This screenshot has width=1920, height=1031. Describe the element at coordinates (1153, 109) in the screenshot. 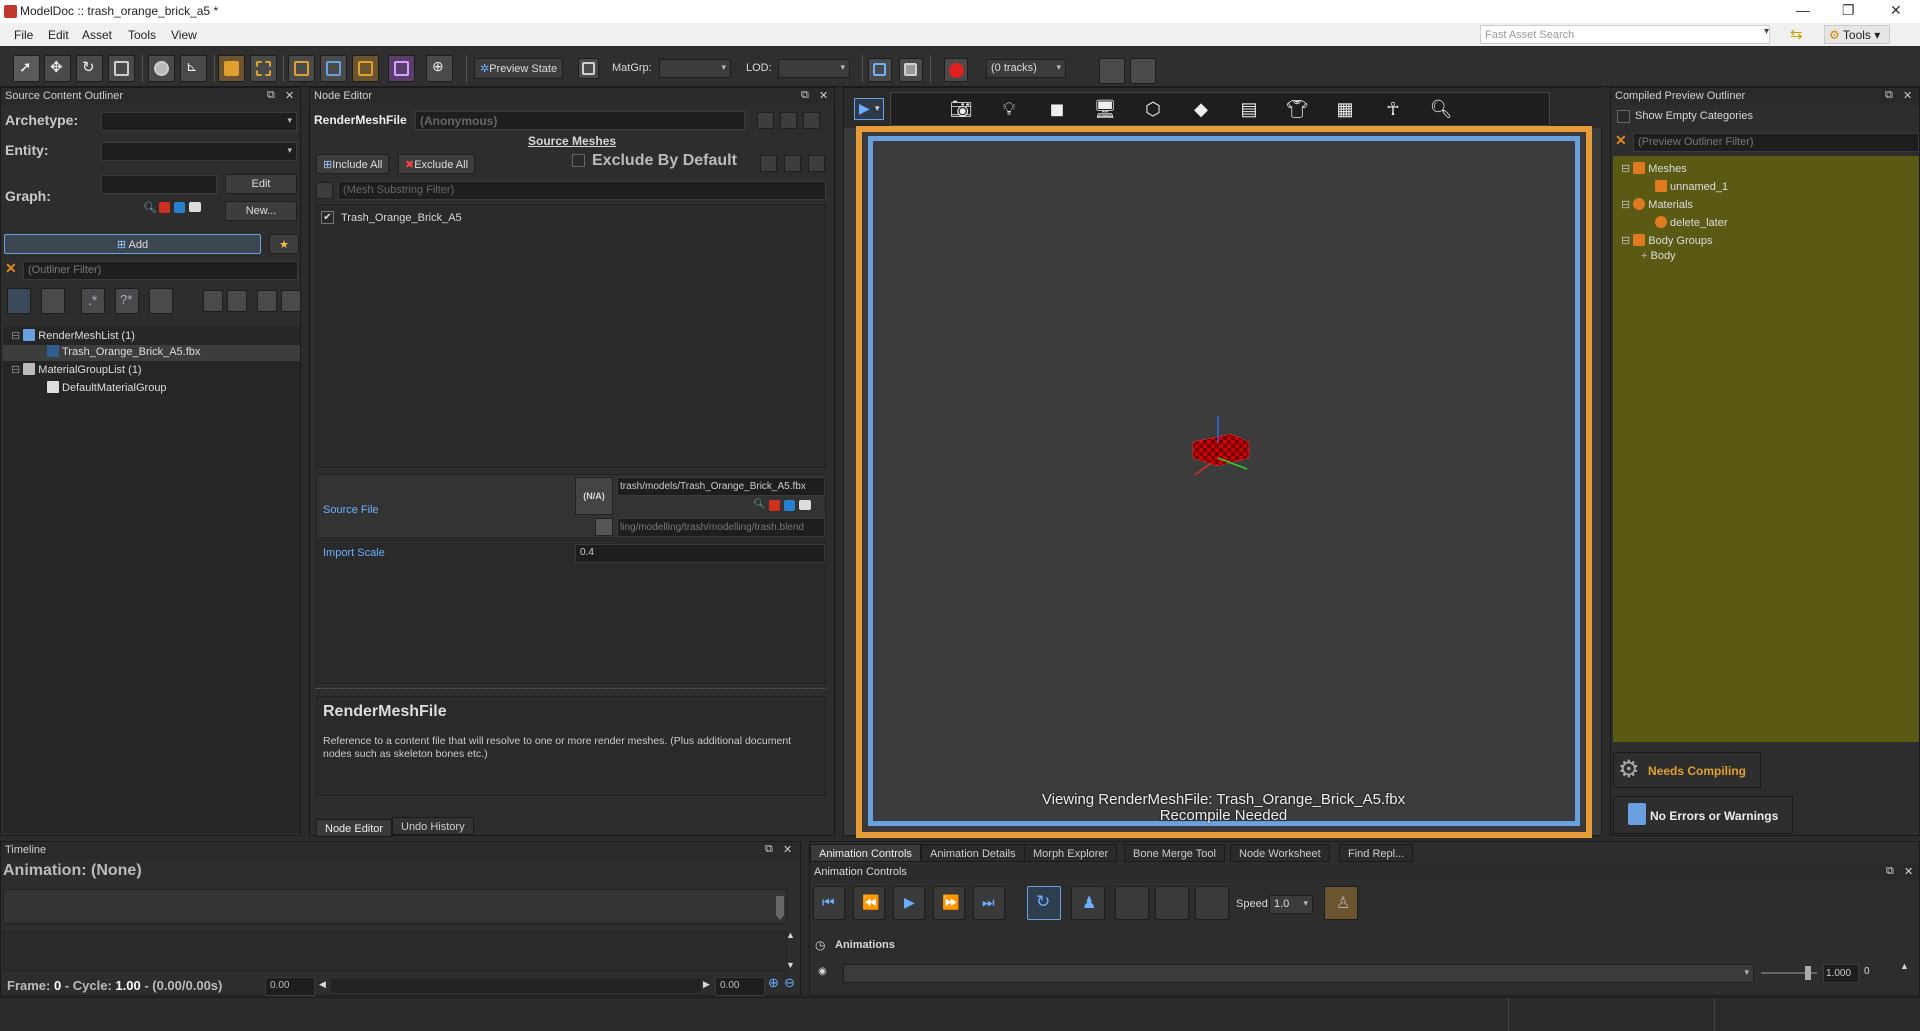

I see `cube-icon: ⬡` at that location.